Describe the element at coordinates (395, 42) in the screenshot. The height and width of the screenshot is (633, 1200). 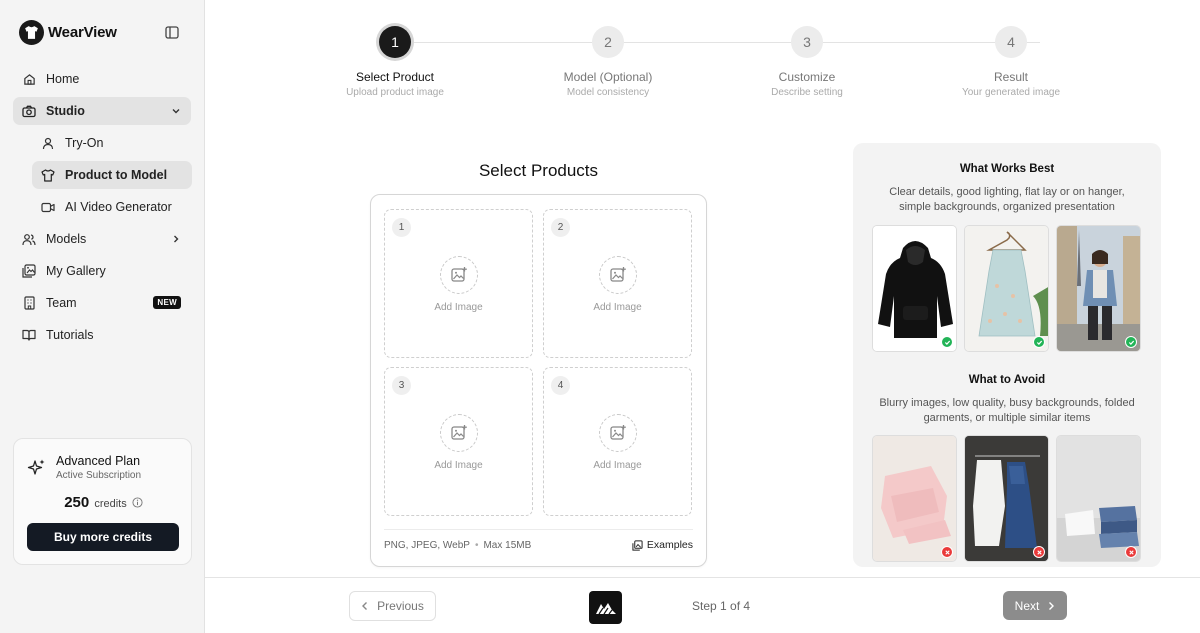
I see `step-number: 1` at that location.